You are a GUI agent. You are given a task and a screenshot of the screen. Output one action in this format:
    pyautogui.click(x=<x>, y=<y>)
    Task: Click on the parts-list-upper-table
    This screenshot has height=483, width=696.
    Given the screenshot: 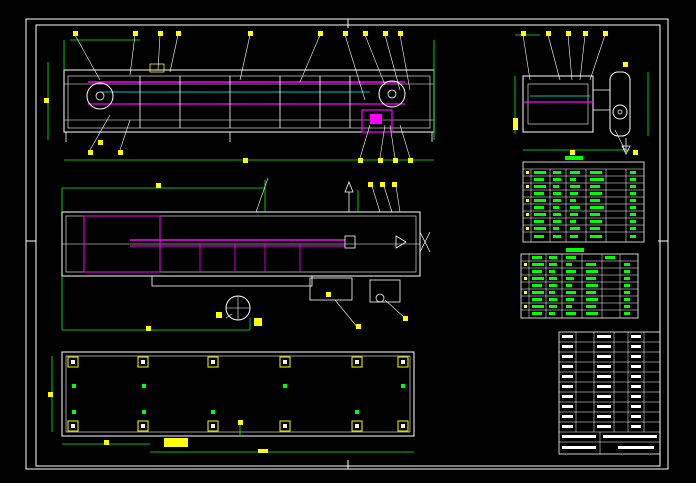 What is the action you would take?
    pyautogui.click(x=583, y=199)
    